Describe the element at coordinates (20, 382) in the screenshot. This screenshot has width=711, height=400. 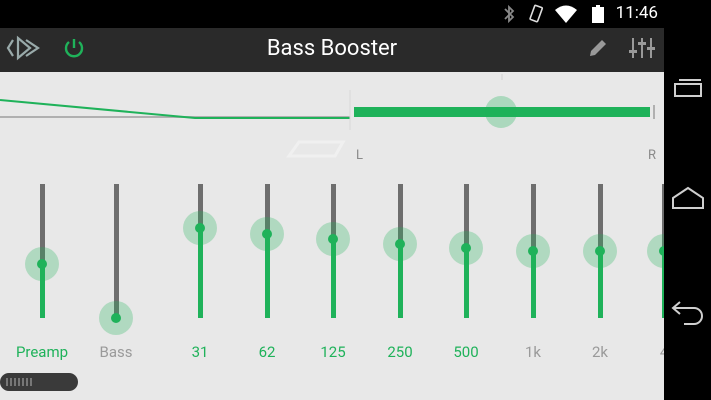
I see `scrollbar-grip` at that location.